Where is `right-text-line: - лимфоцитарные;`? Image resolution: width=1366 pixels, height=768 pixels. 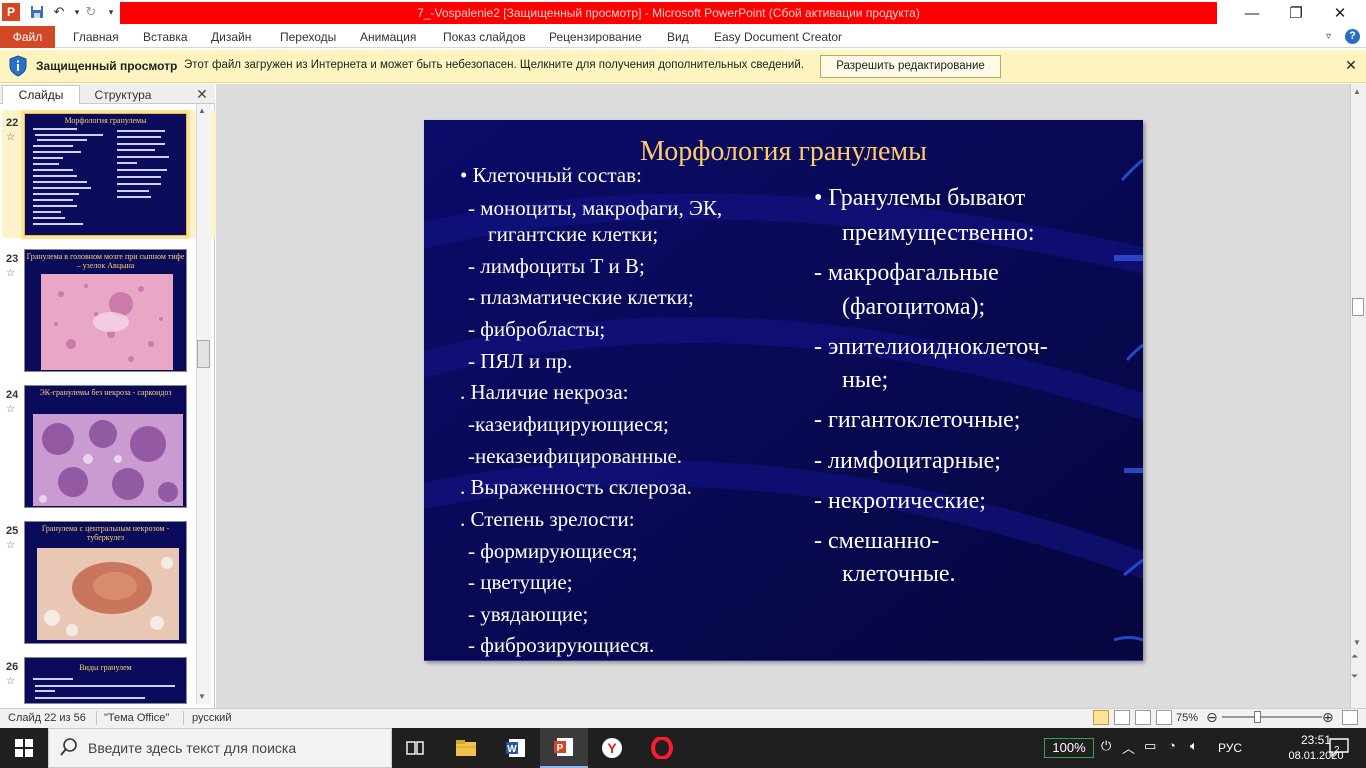
right-text-line: - лимфоцитарные; is located at coordinates (907, 461).